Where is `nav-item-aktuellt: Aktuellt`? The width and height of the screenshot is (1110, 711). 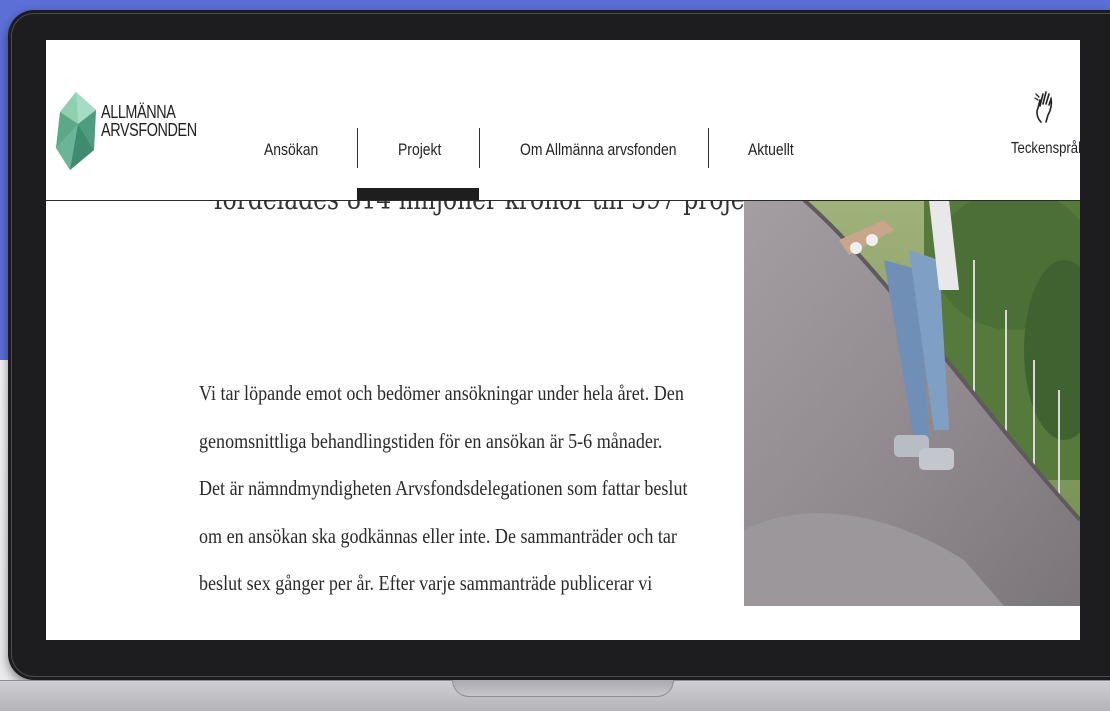
nav-item-aktuellt: Aktuellt is located at coordinates (771, 150).